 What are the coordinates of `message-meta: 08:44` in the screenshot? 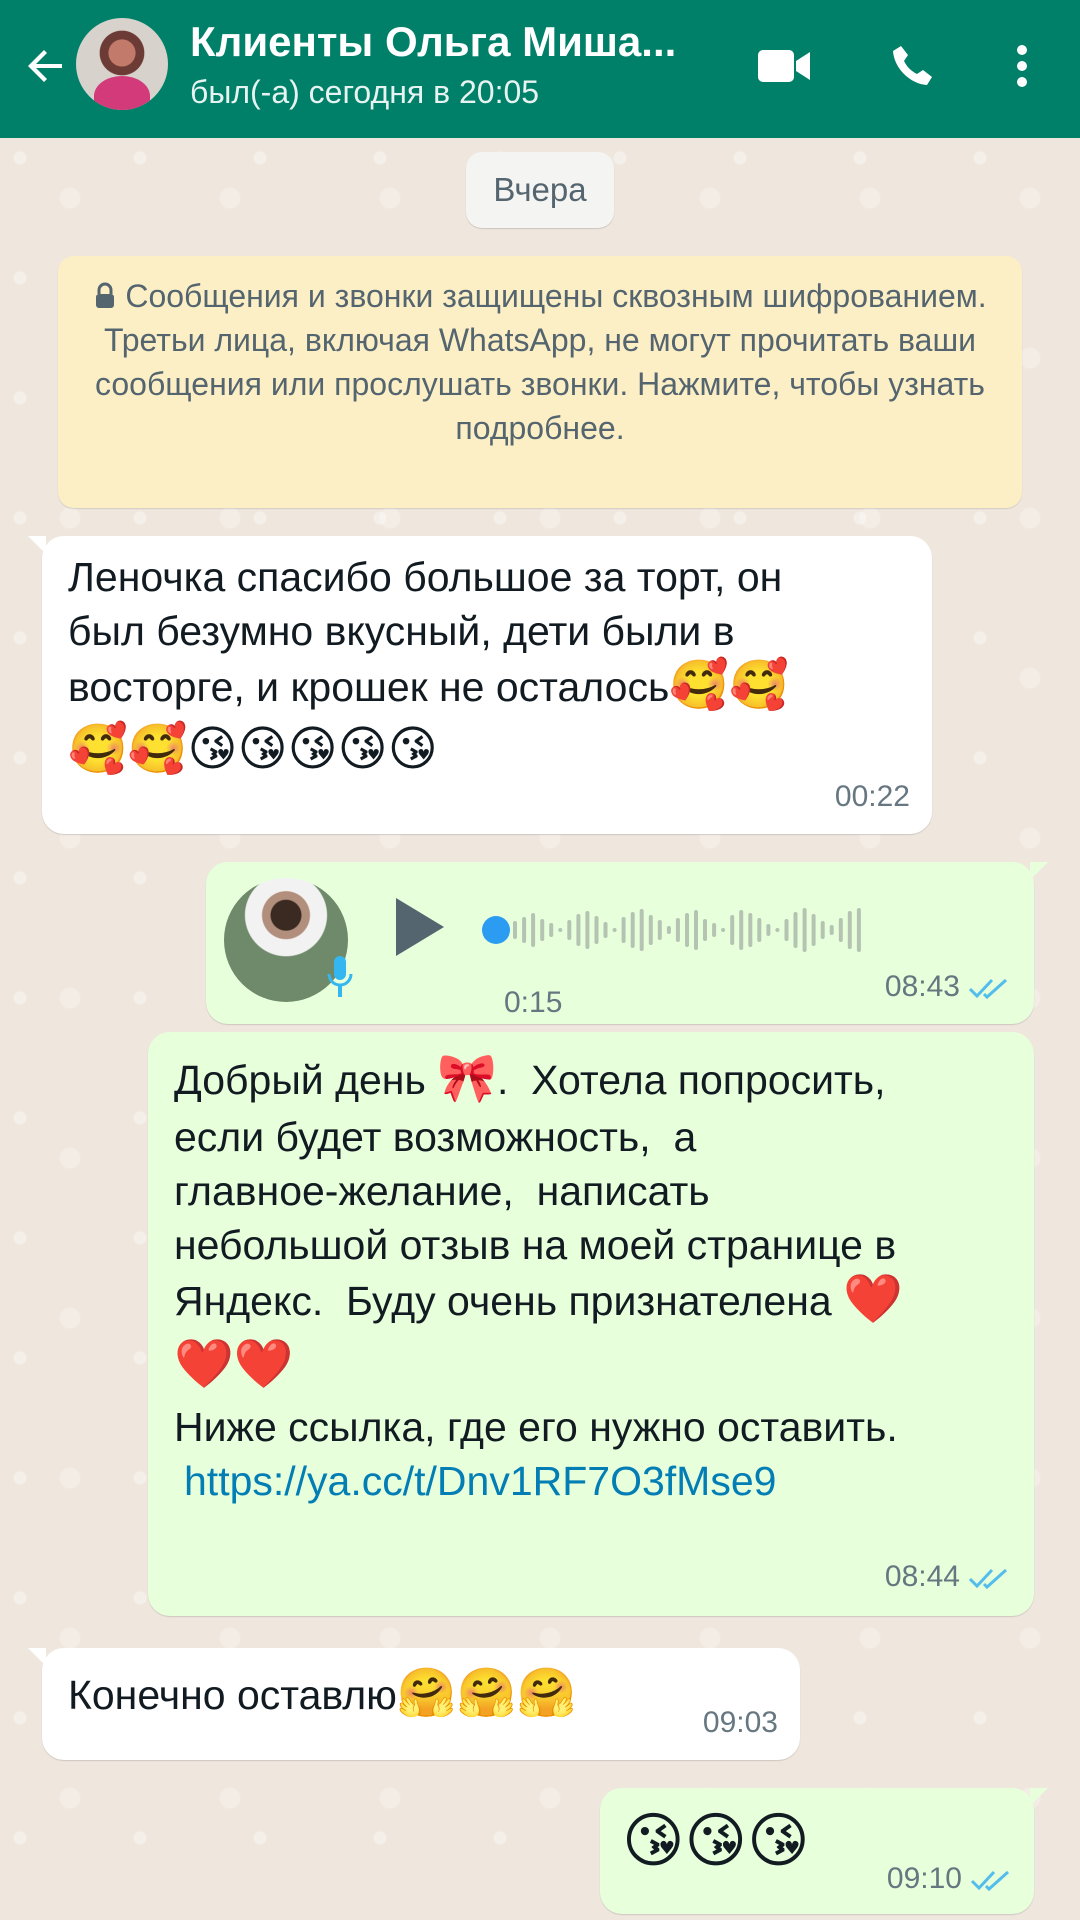 It's located at (947, 1577).